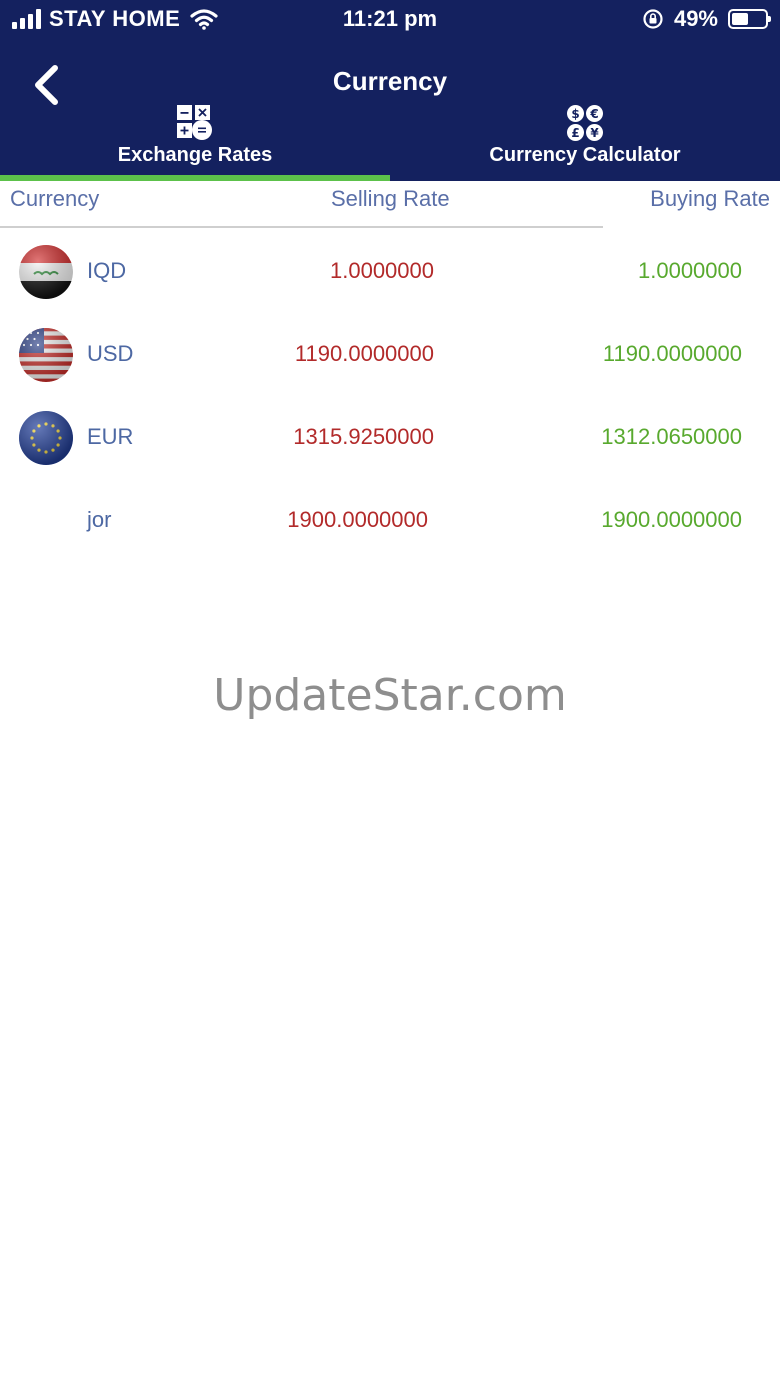  I want to click on tab-exchange-rates: Exchange Rates, so click(195, 140).